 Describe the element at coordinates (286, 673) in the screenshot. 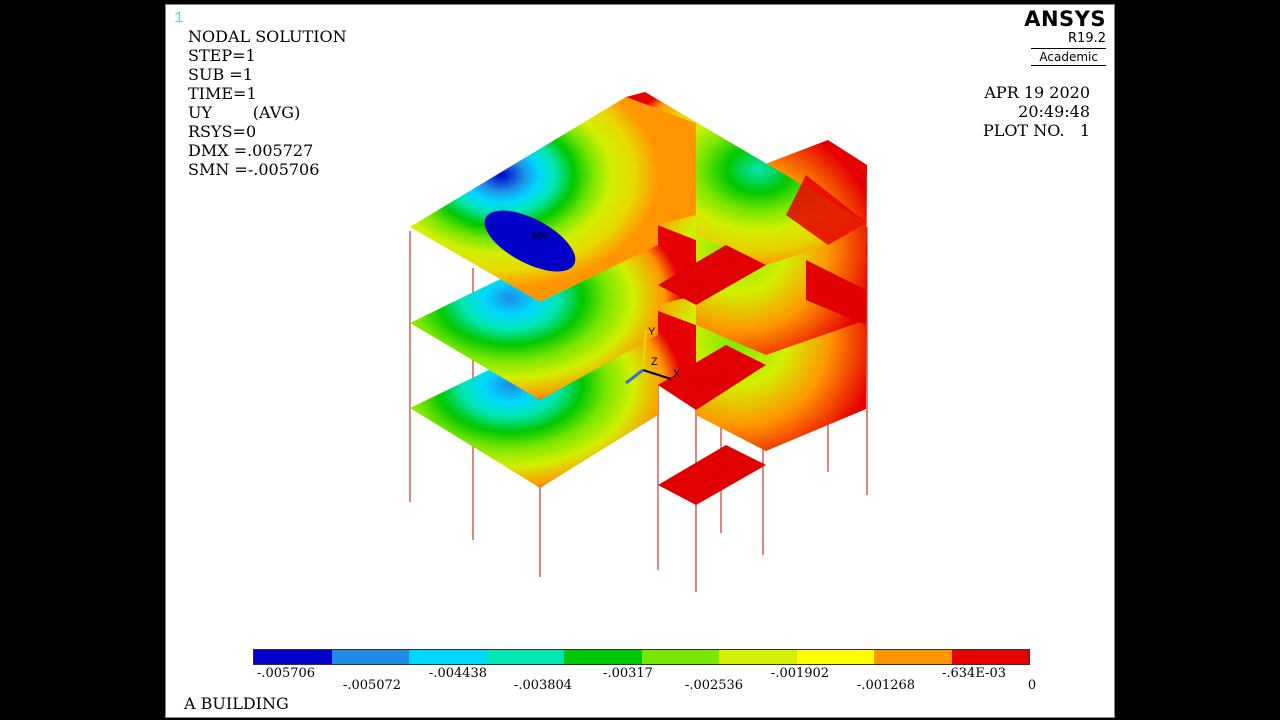

I see `legend-tick-low: -.005706` at that location.